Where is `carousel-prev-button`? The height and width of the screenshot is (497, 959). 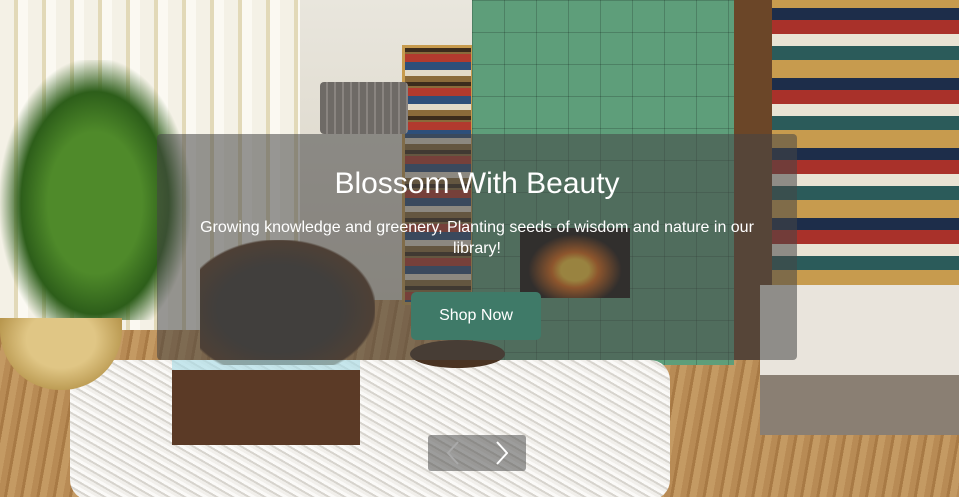 carousel-prev-button is located at coordinates (452, 453).